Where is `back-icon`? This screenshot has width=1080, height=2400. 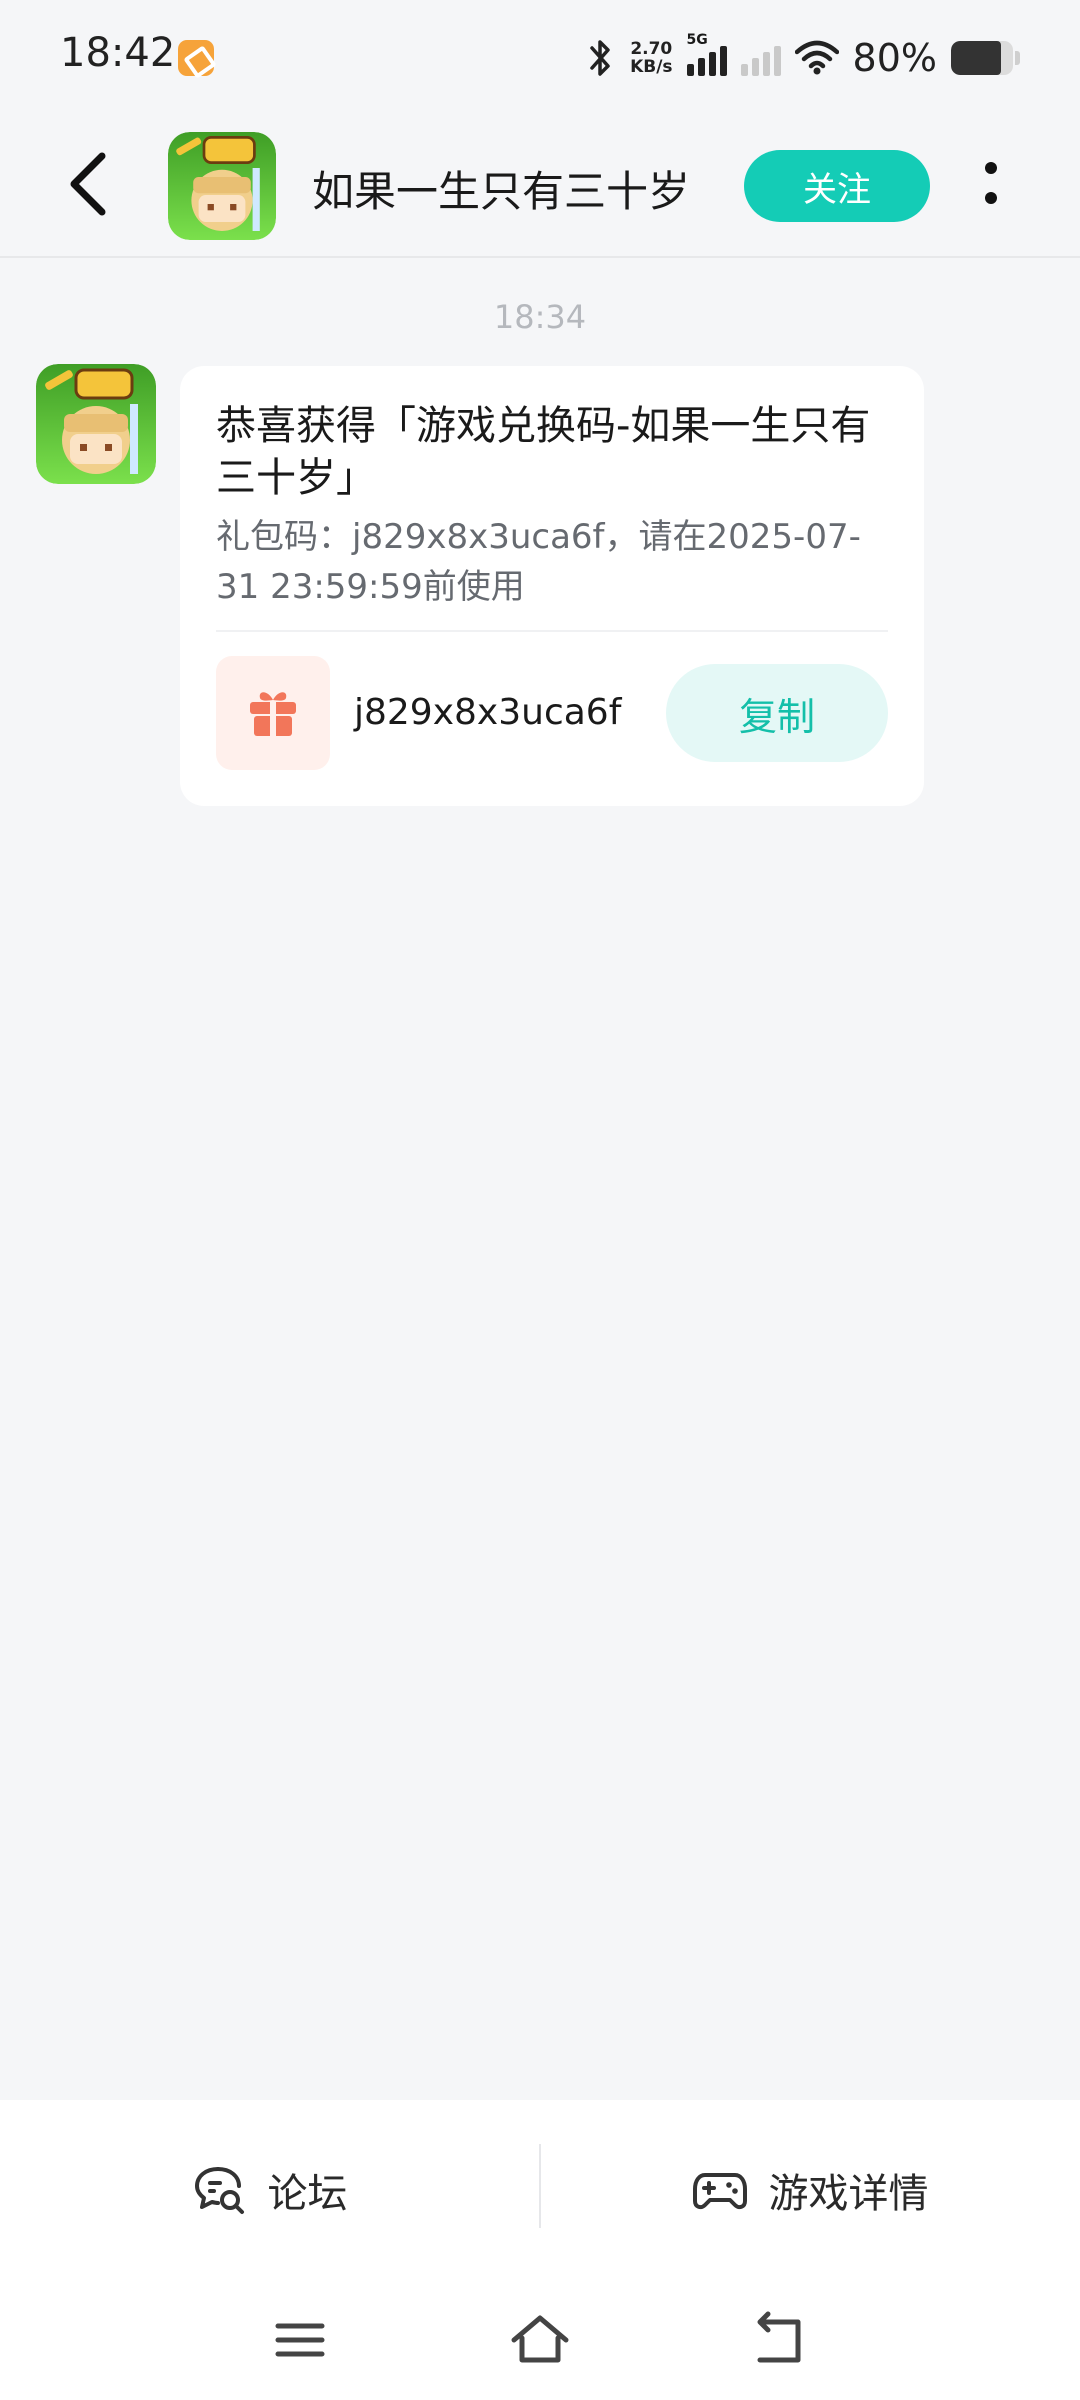 back-icon is located at coordinates (780, 2340).